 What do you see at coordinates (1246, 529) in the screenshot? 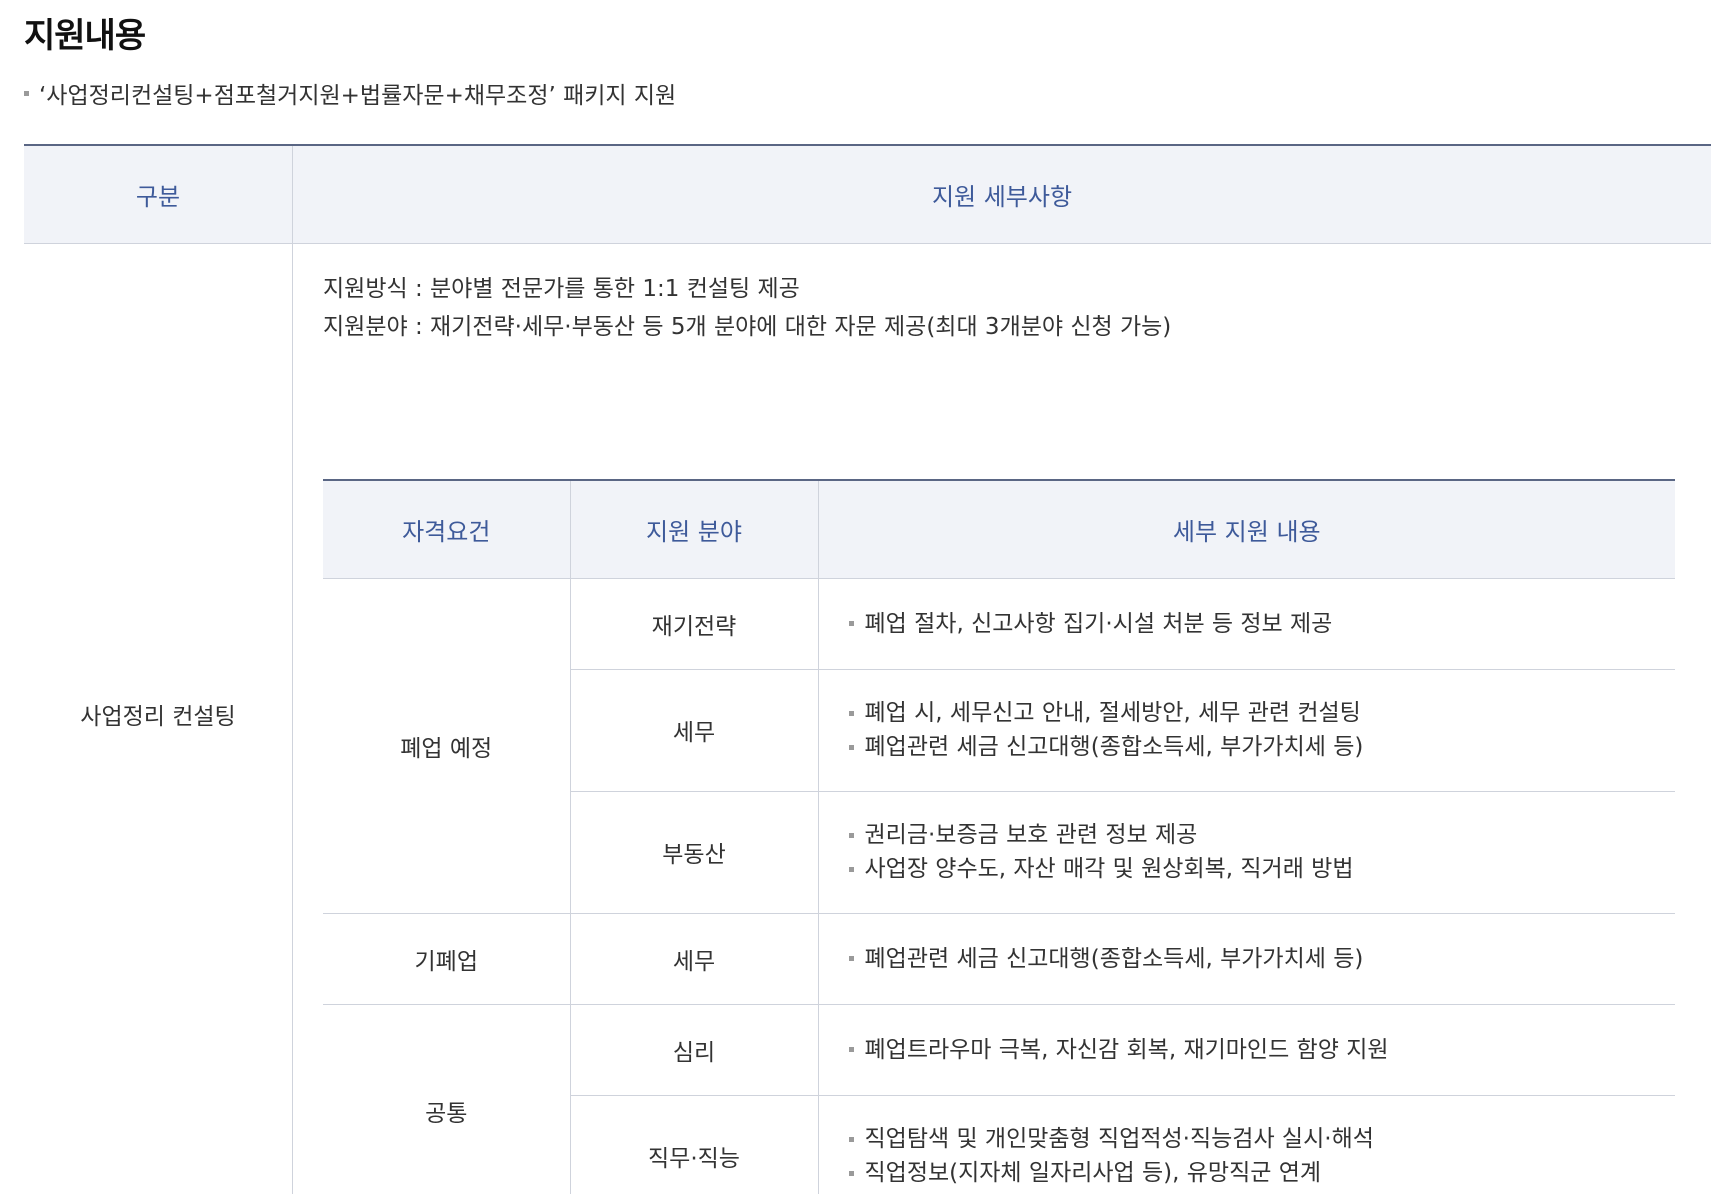
I see `header-detail: 세부 지원 내용` at bounding box center [1246, 529].